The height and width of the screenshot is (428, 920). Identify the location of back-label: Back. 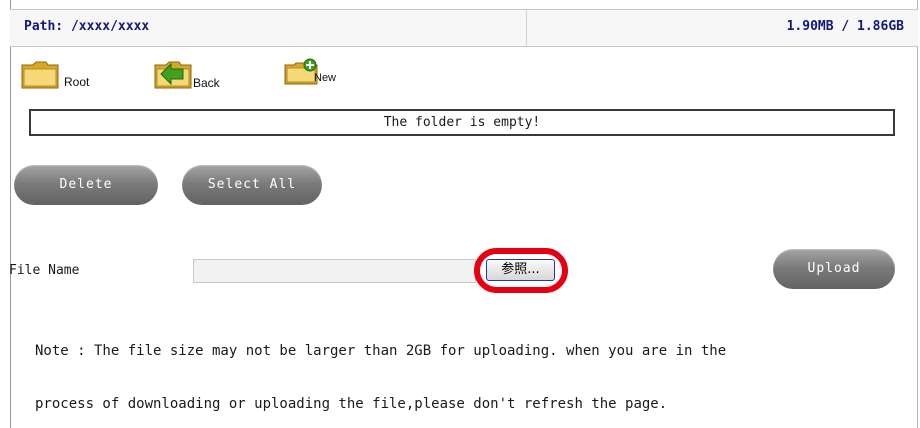
(206, 83).